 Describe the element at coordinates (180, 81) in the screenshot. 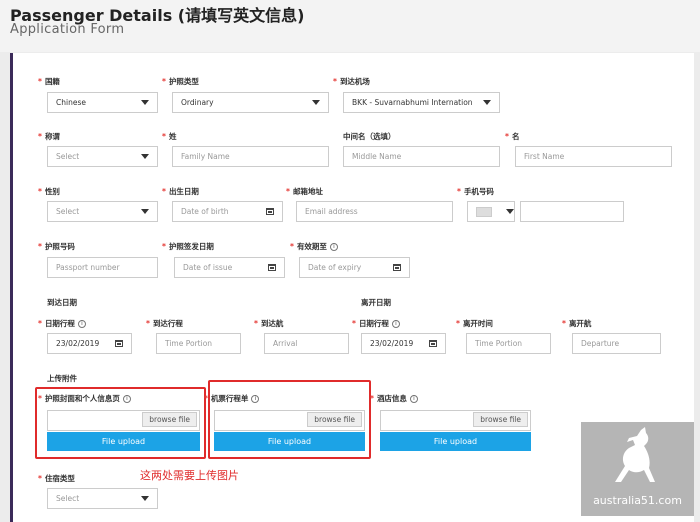

I see `passport-type-label: * 护照类型` at that location.